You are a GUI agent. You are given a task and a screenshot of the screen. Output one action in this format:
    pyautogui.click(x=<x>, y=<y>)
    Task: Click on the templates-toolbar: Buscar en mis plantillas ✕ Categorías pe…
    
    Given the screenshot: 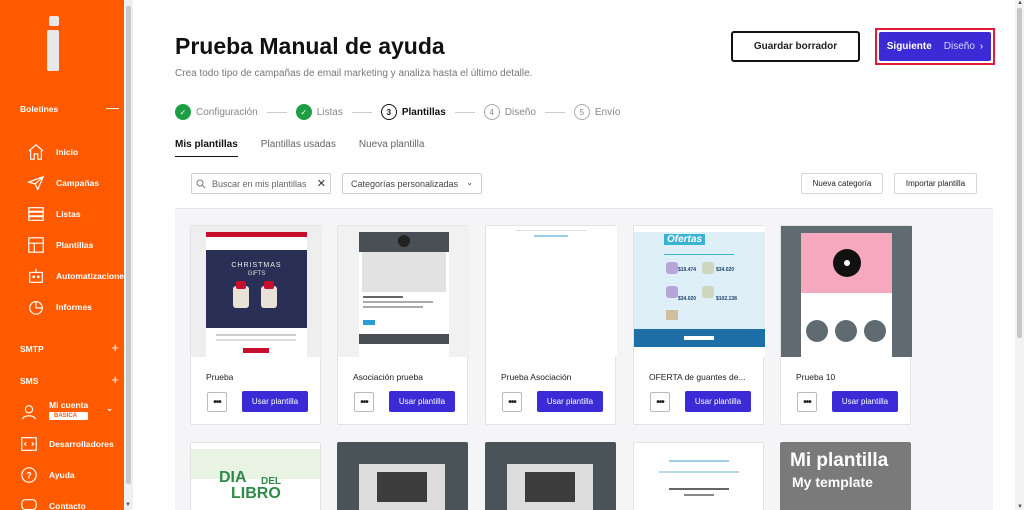 What is the action you would take?
    pyautogui.click(x=584, y=183)
    